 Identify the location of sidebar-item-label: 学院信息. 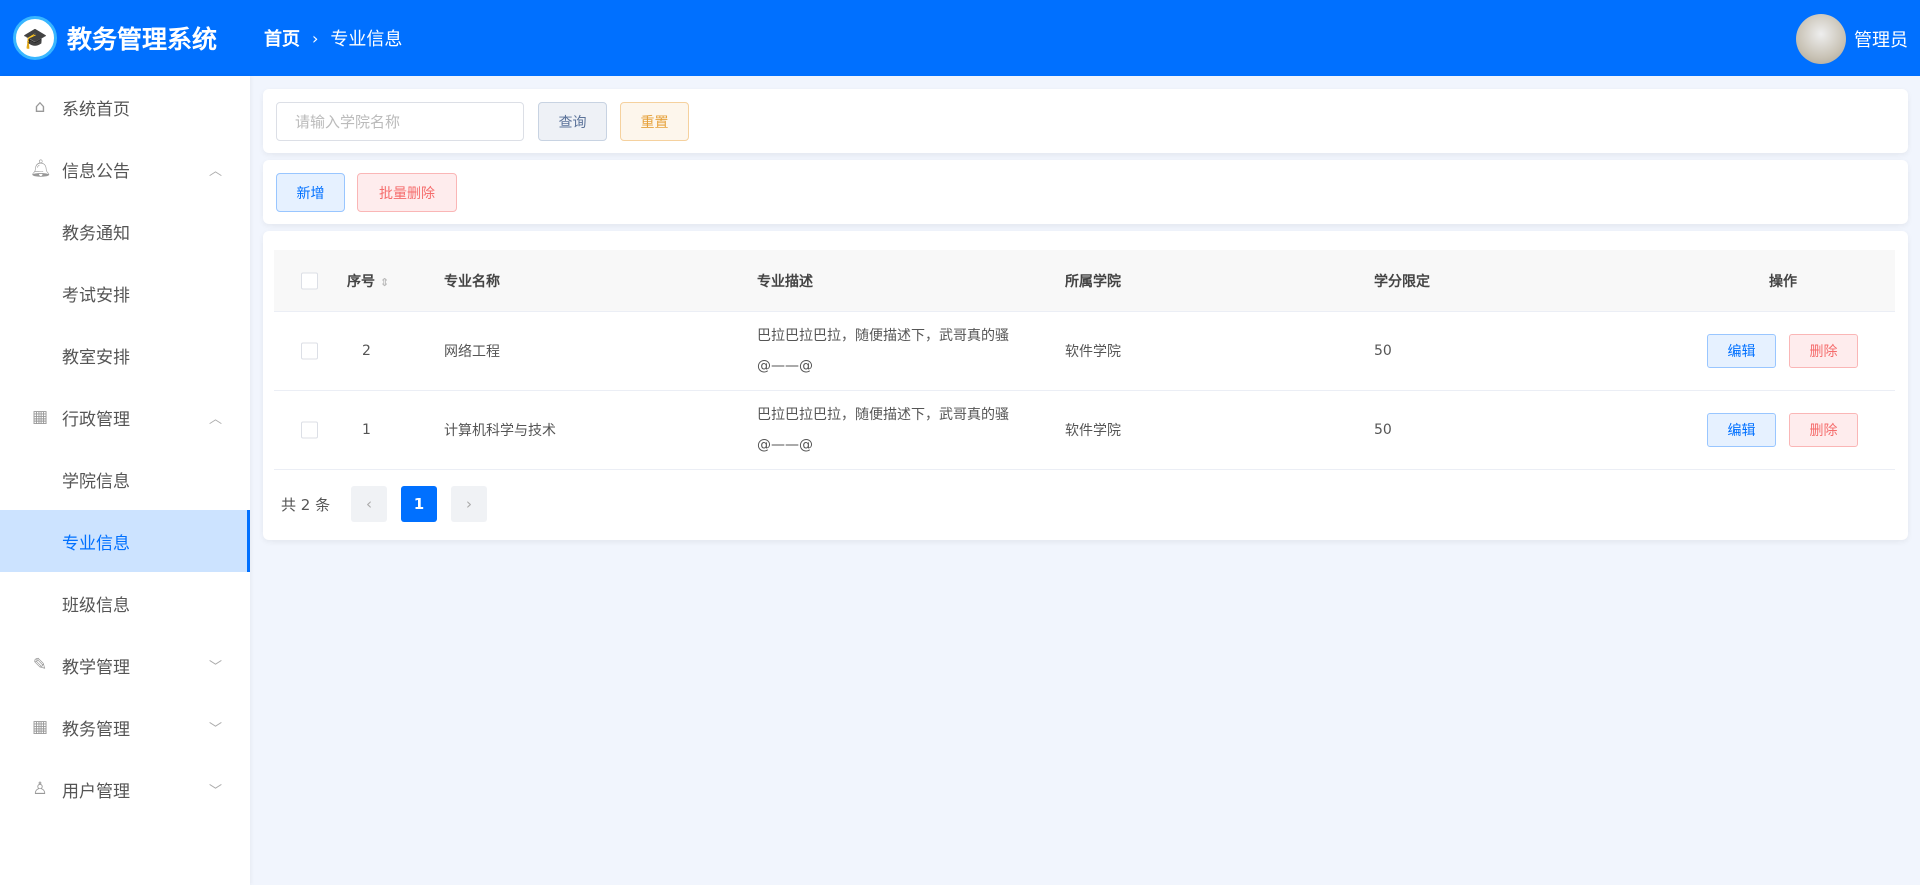
(96, 481).